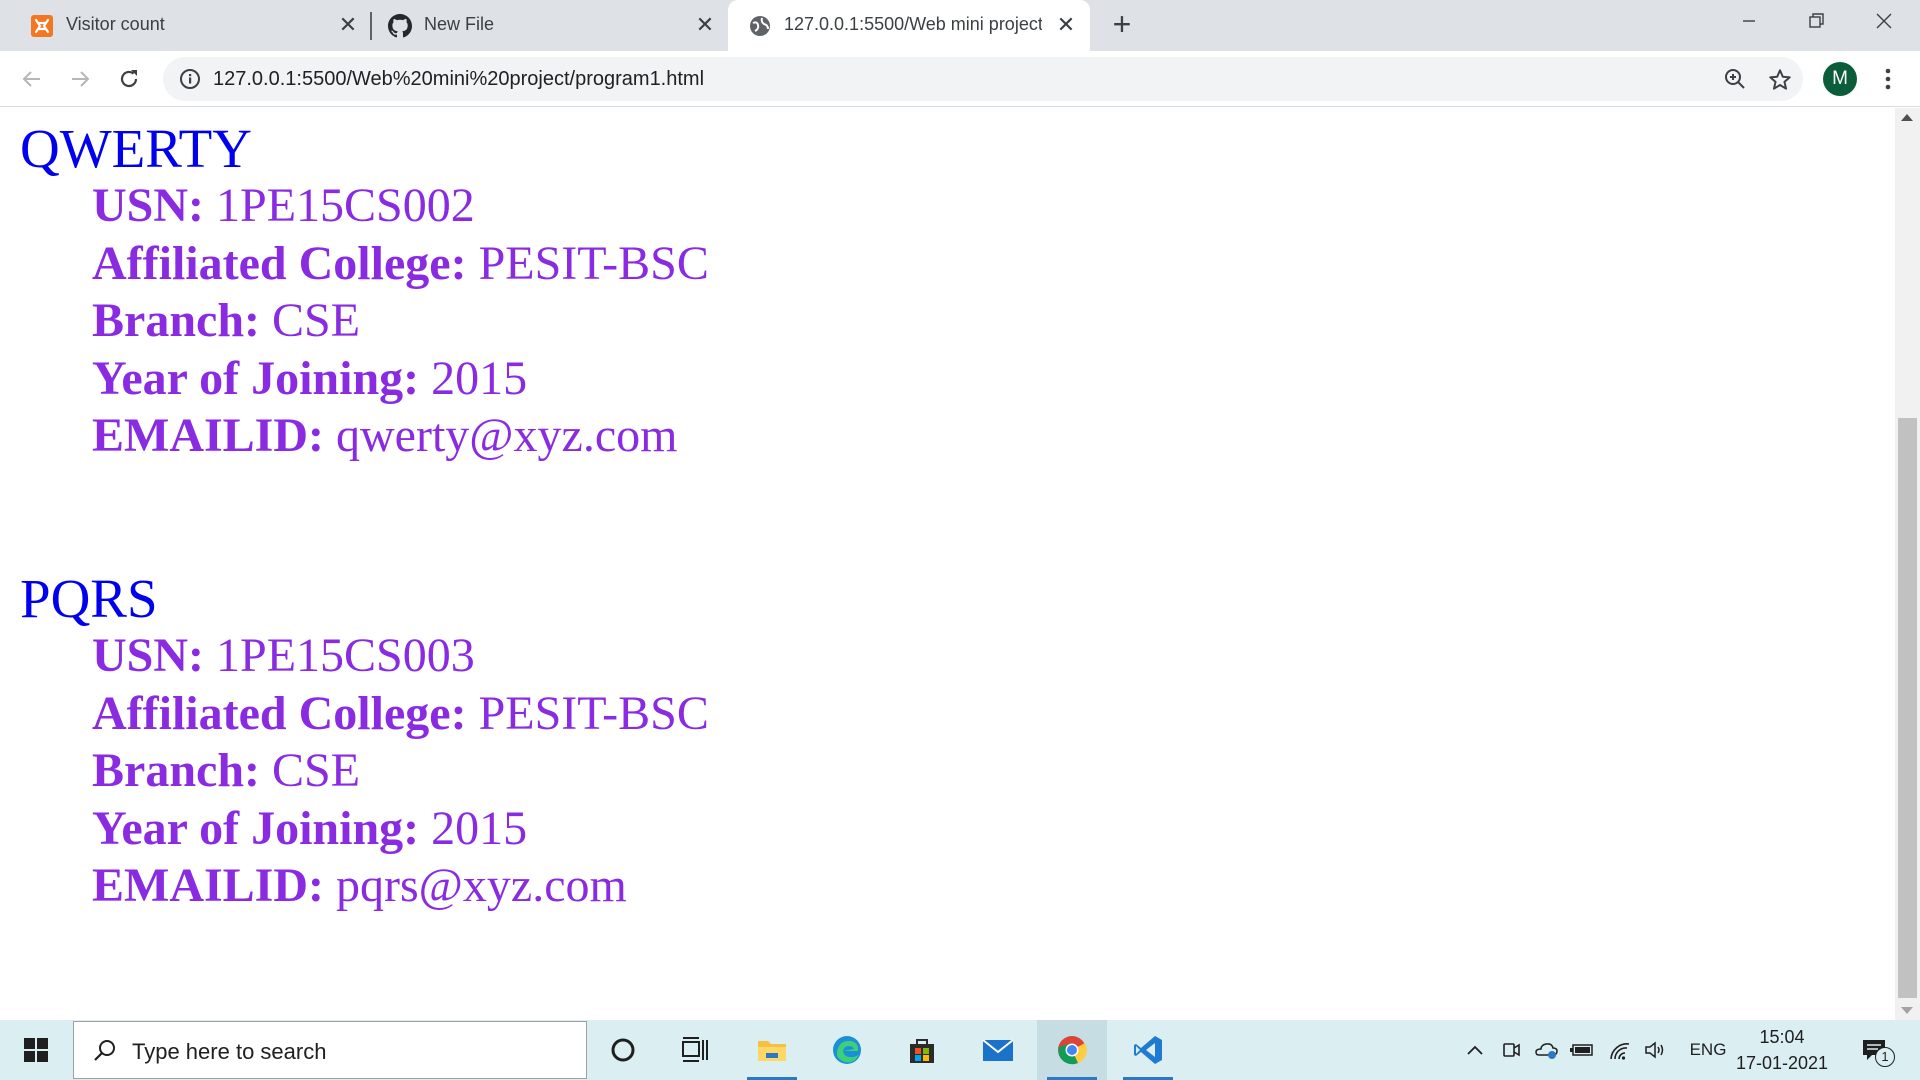 This screenshot has width=1920, height=1080. What do you see at coordinates (1735, 79) in the screenshot?
I see `zoom-icon` at bounding box center [1735, 79].